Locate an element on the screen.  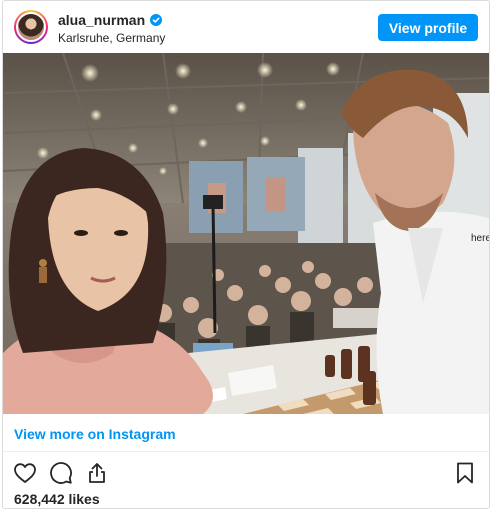
bookmark-icon is located at coordinates (465, 473).